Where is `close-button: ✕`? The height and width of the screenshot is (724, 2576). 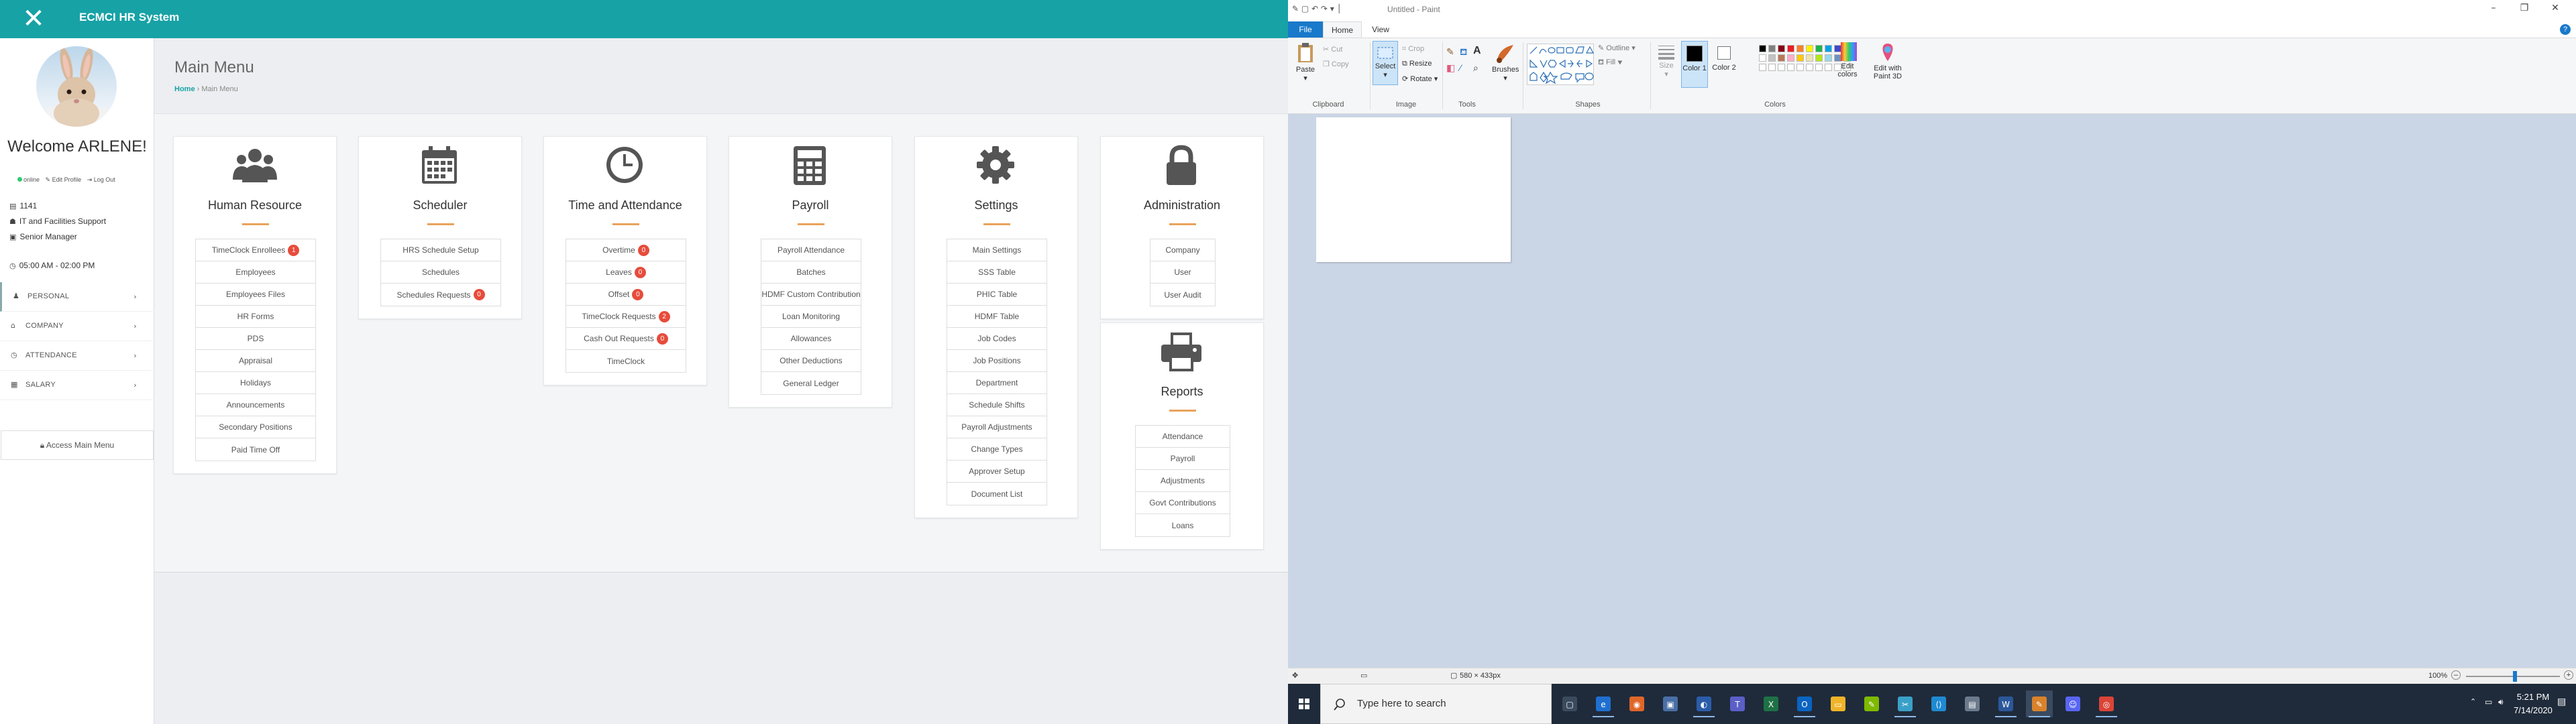
close-button: ✕ is located at coordinates (2555, 10).